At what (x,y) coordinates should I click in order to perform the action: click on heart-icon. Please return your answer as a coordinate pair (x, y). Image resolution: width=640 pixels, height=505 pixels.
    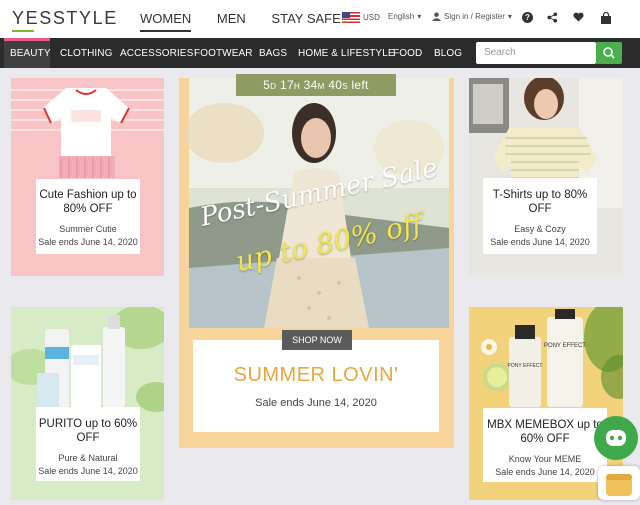
    Looking at the image, I should click on (578, 17).